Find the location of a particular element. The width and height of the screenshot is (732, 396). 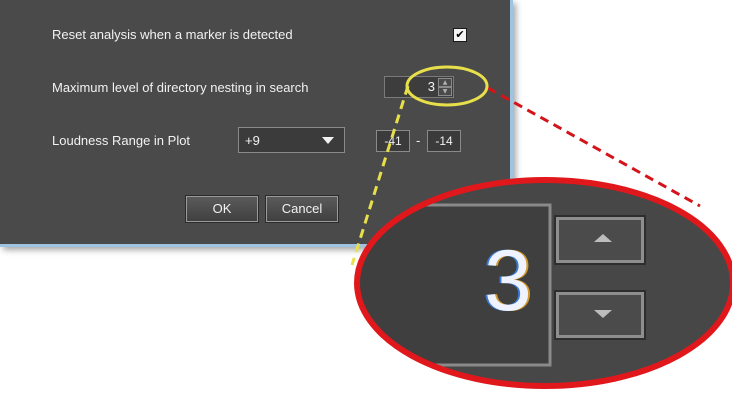

zoomed-nesting-value: 3 is located at coordinates (508, 281).